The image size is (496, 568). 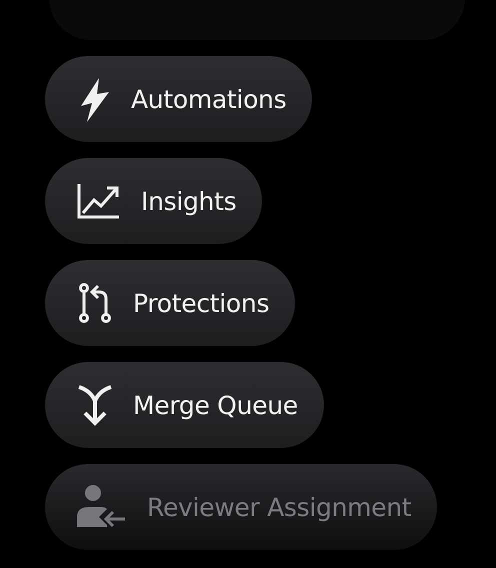 I want to click on menu-item: Automations, so click(x=178, y=99).